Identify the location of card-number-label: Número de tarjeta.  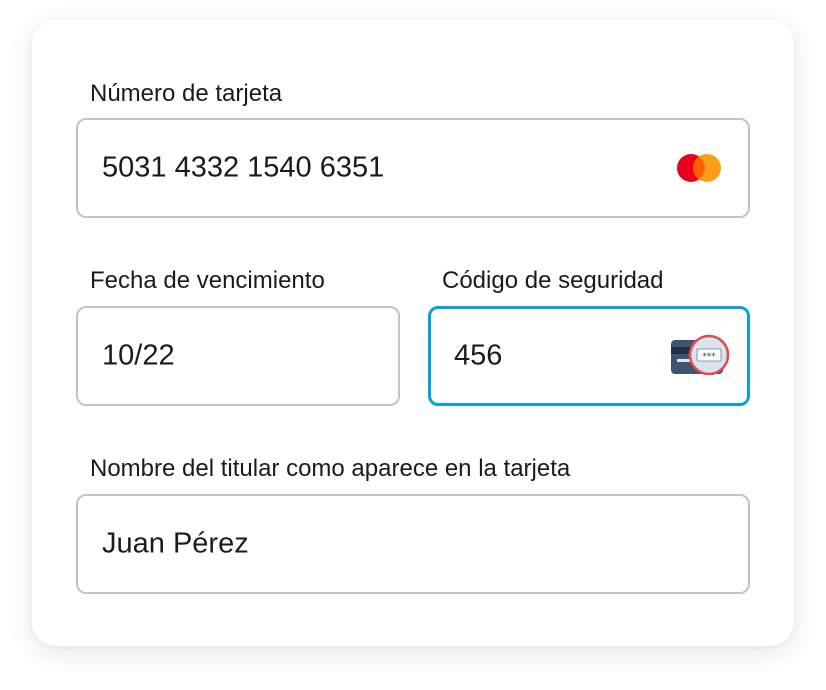
(186, 93).